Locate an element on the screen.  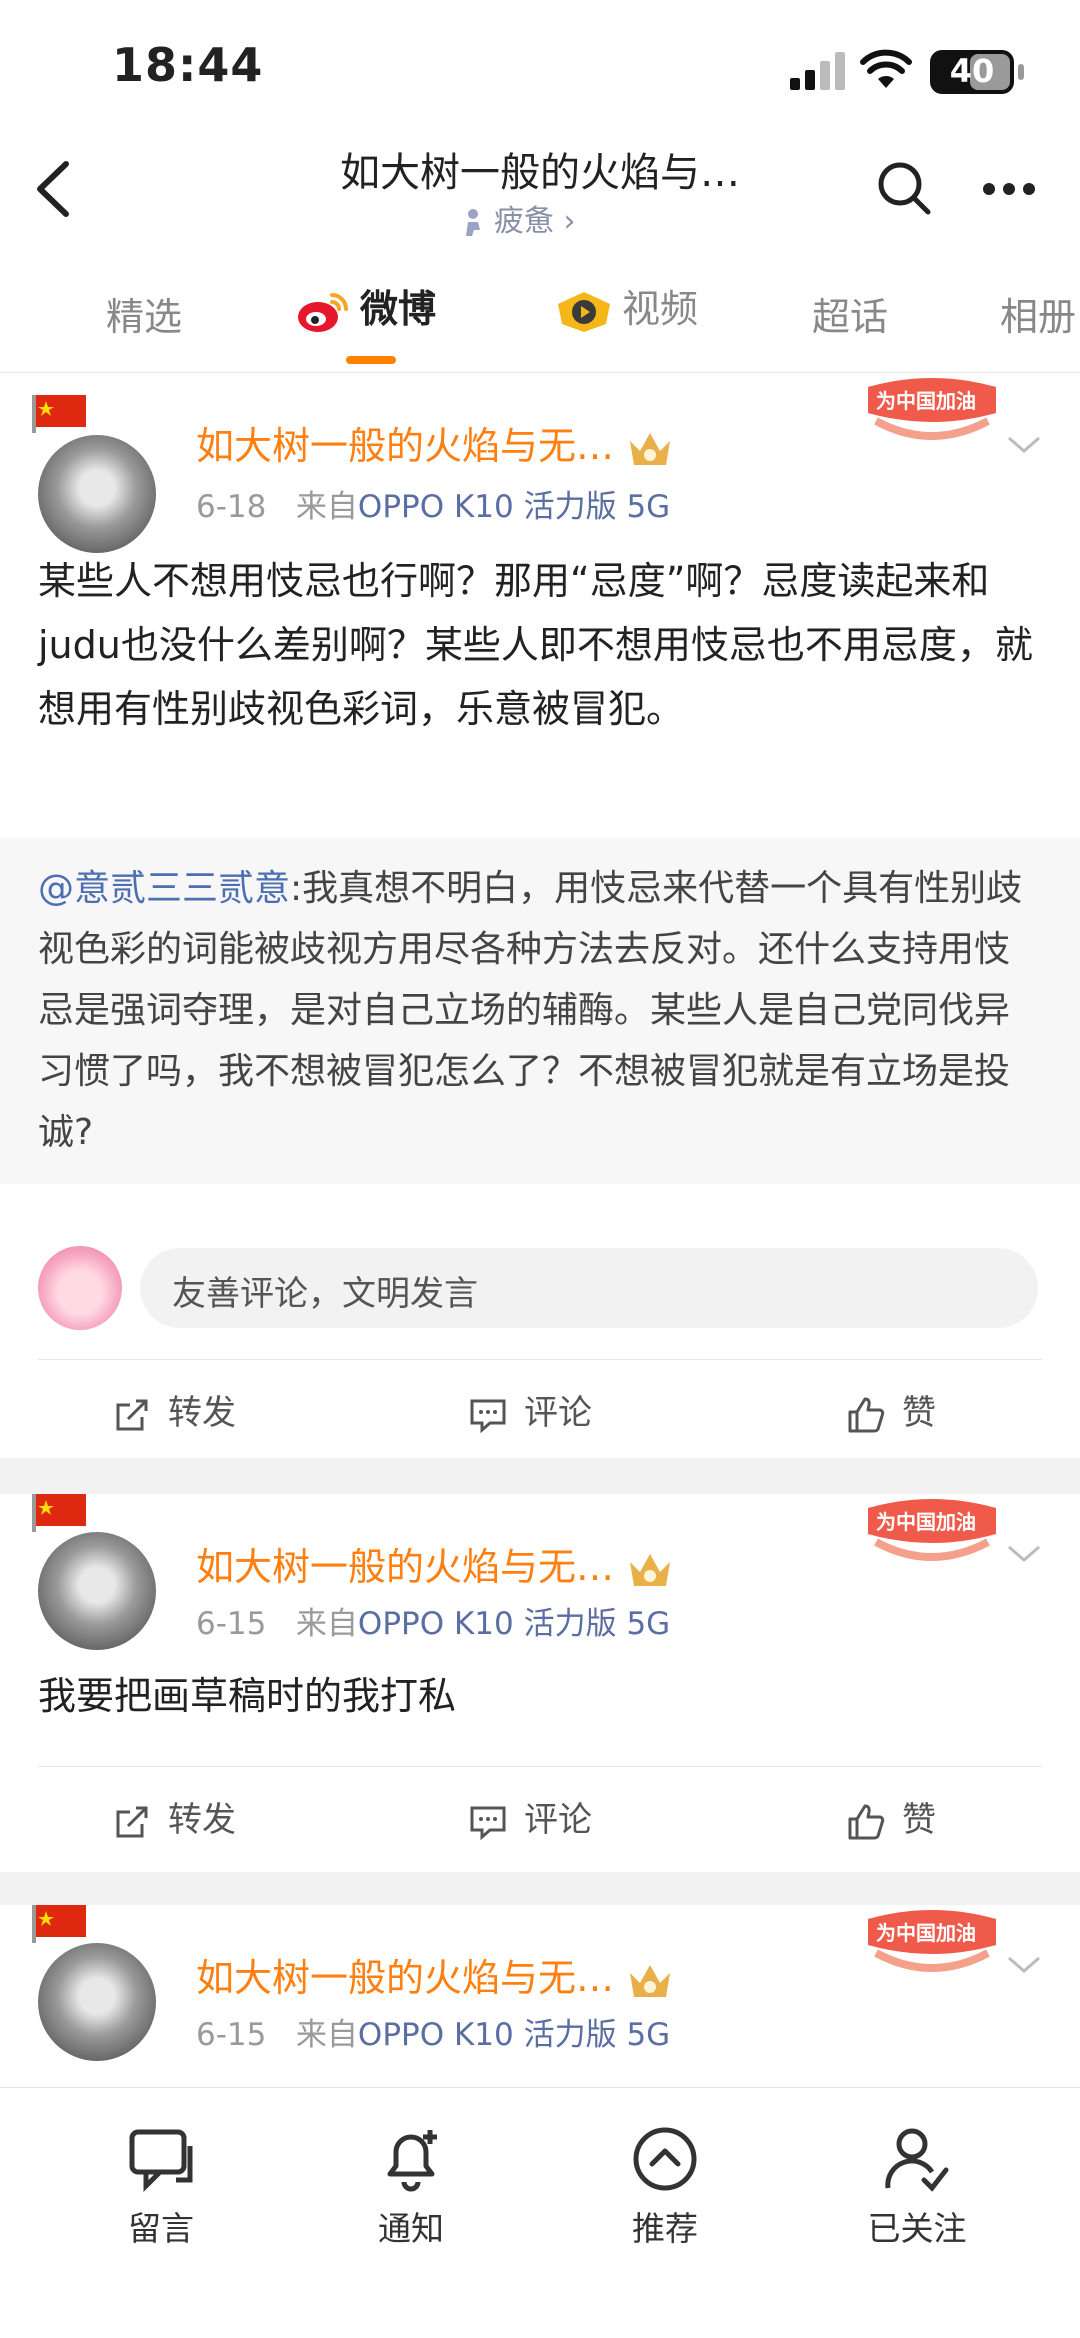
tab-weibo-label: 微博 is located at coordinates (398, 309).